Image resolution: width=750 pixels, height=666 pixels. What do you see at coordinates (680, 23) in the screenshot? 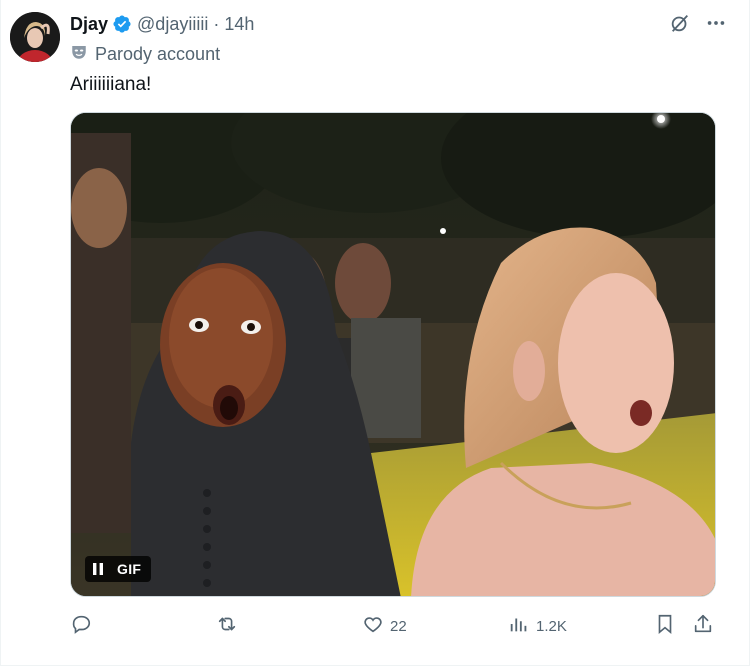
I see `grok-icon` at bounding box center [680, 23].